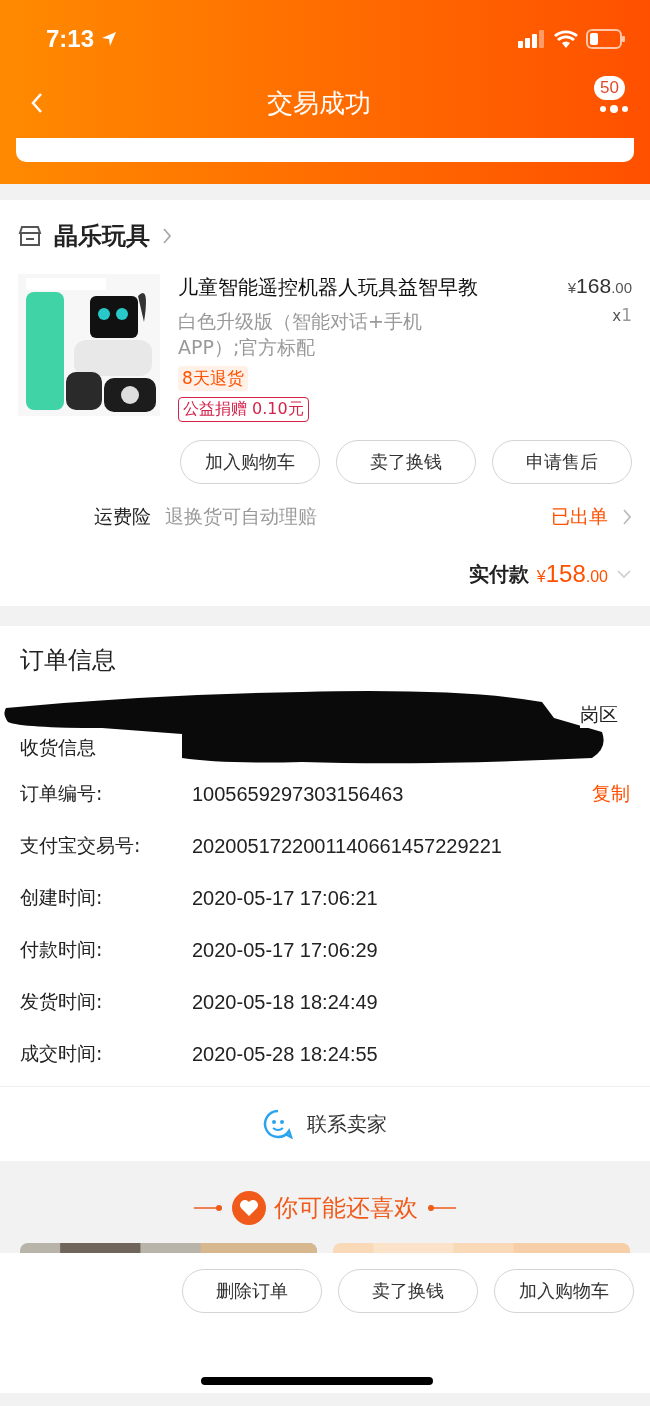  I want to click on product-spec: 白色升级版（智能对话+手机APP）;官方标配, so click(300, 334).